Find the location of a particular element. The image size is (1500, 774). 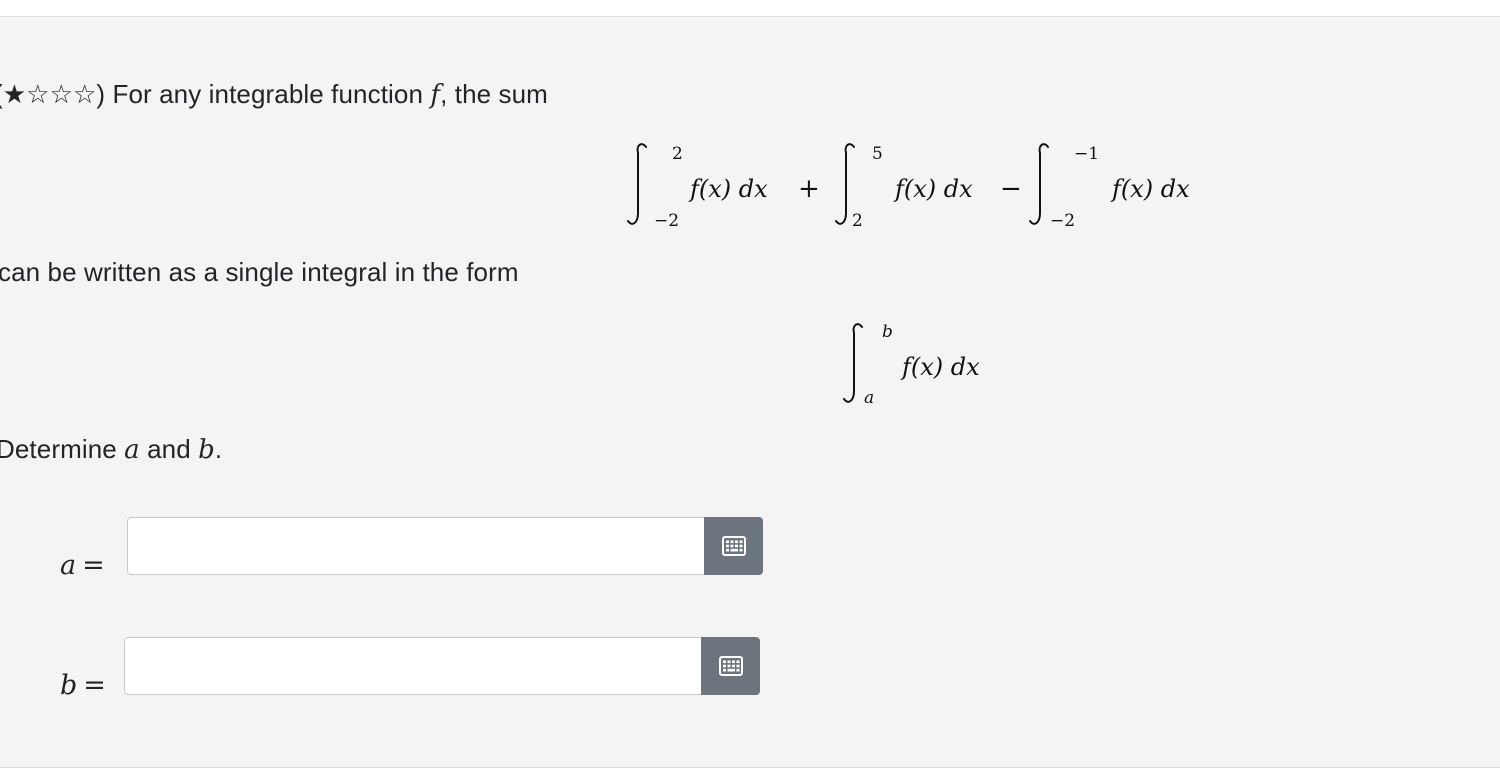

answer-b-equals: = is located at coordinates (94, 685).